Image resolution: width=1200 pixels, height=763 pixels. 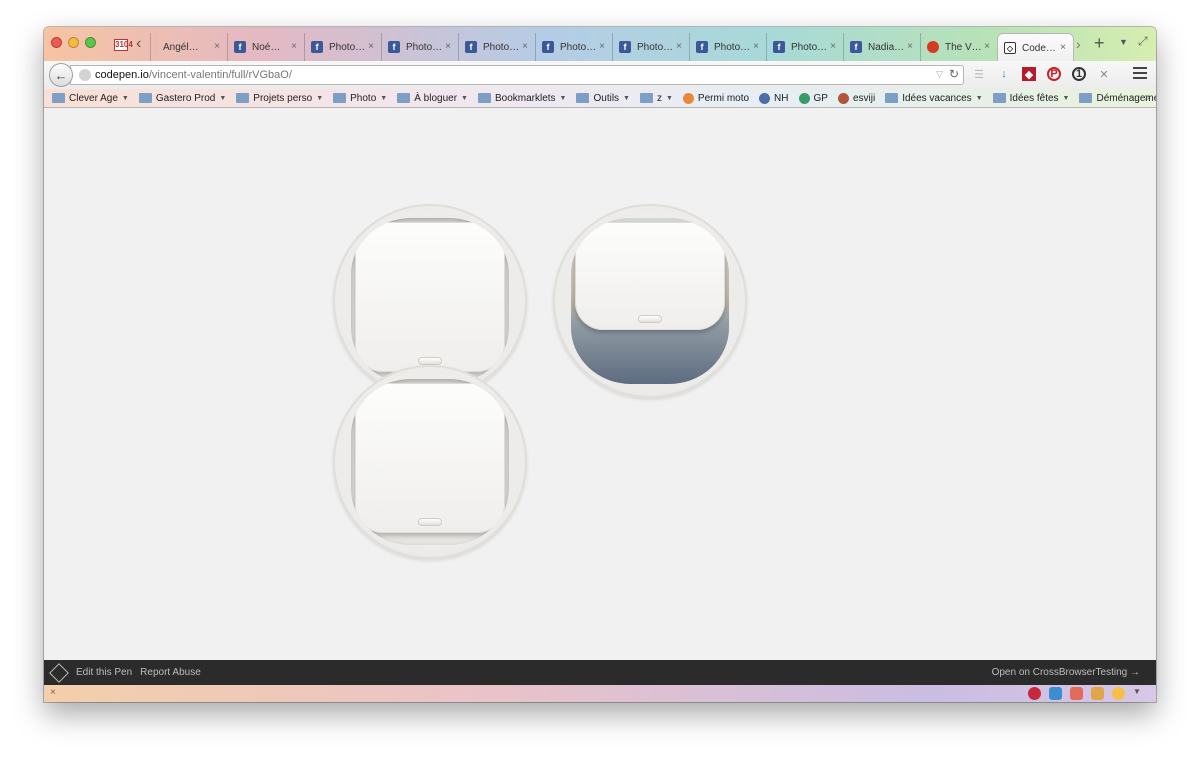 What do you see at coordinates (954, 74) in the screenshot?
I see `reload-icon: ↻` at bounding box center [954, 74].